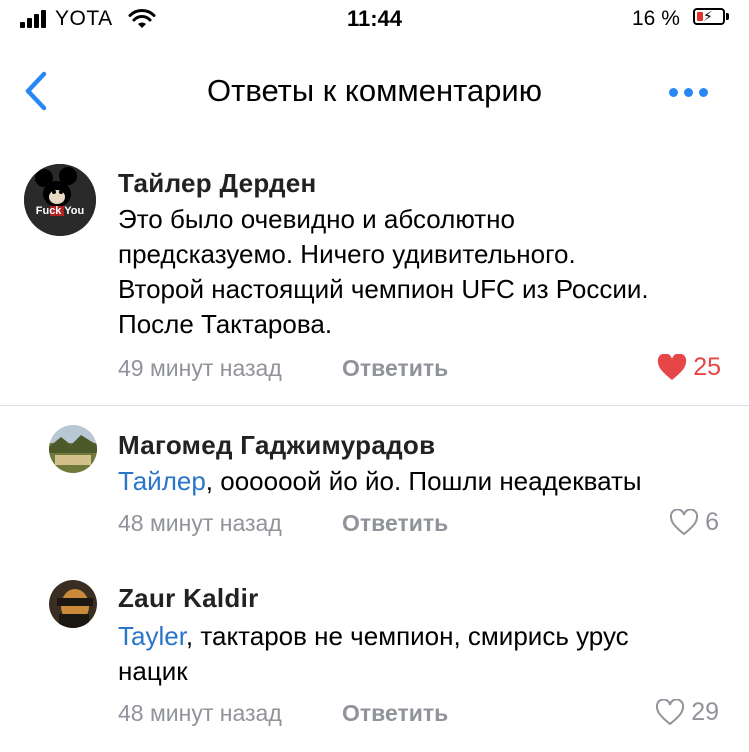  Describe the element at coordinates (60, 211) in the screenshot. I see `avatar-text: Fuck You` at that location.